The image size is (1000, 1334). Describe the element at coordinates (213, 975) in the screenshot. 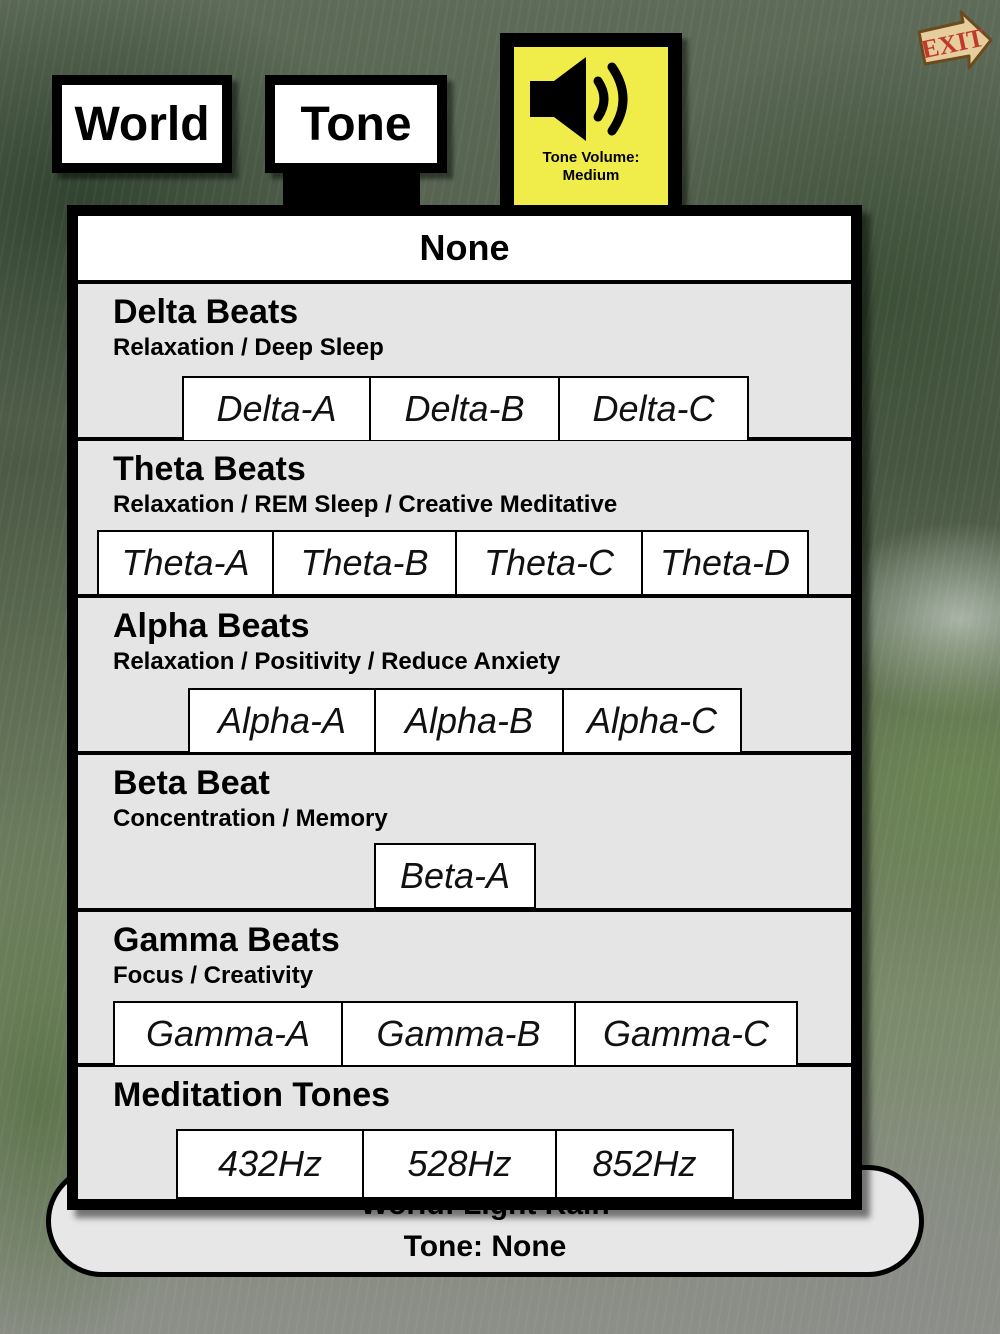

I see `section-subtitle: Focus / Creativity` at that location.